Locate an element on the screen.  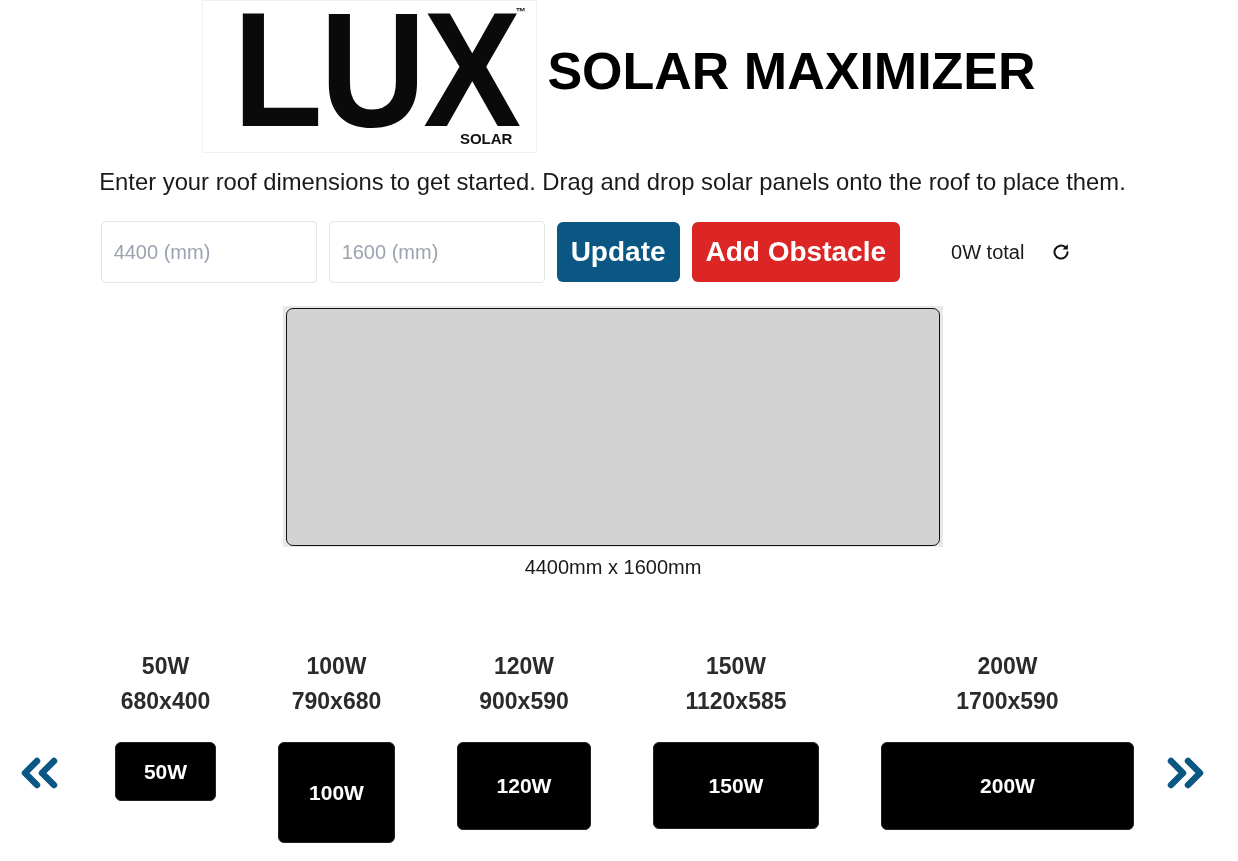
instruction-text: Enter your roof dimensions to get started. Drag and drop solar panels onto the roof to place them. is located at coordinates (612, 182).